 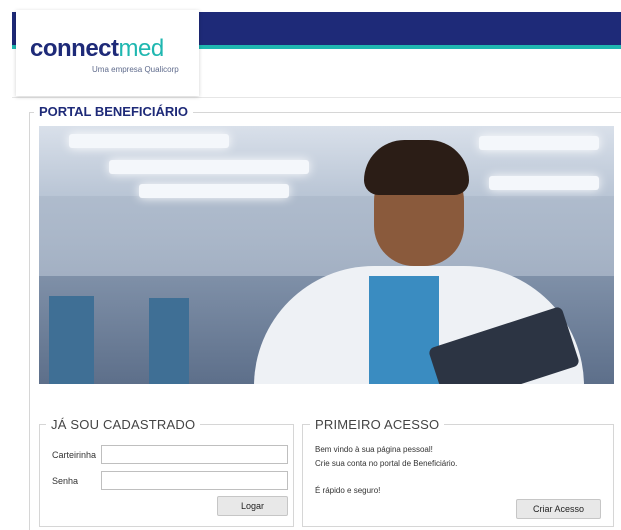 What do you see at coordinates (135, 69) in the screenshot?
I see `logo-tagline: Uma empresa Qualicorp` at bounding box center [135, 69].